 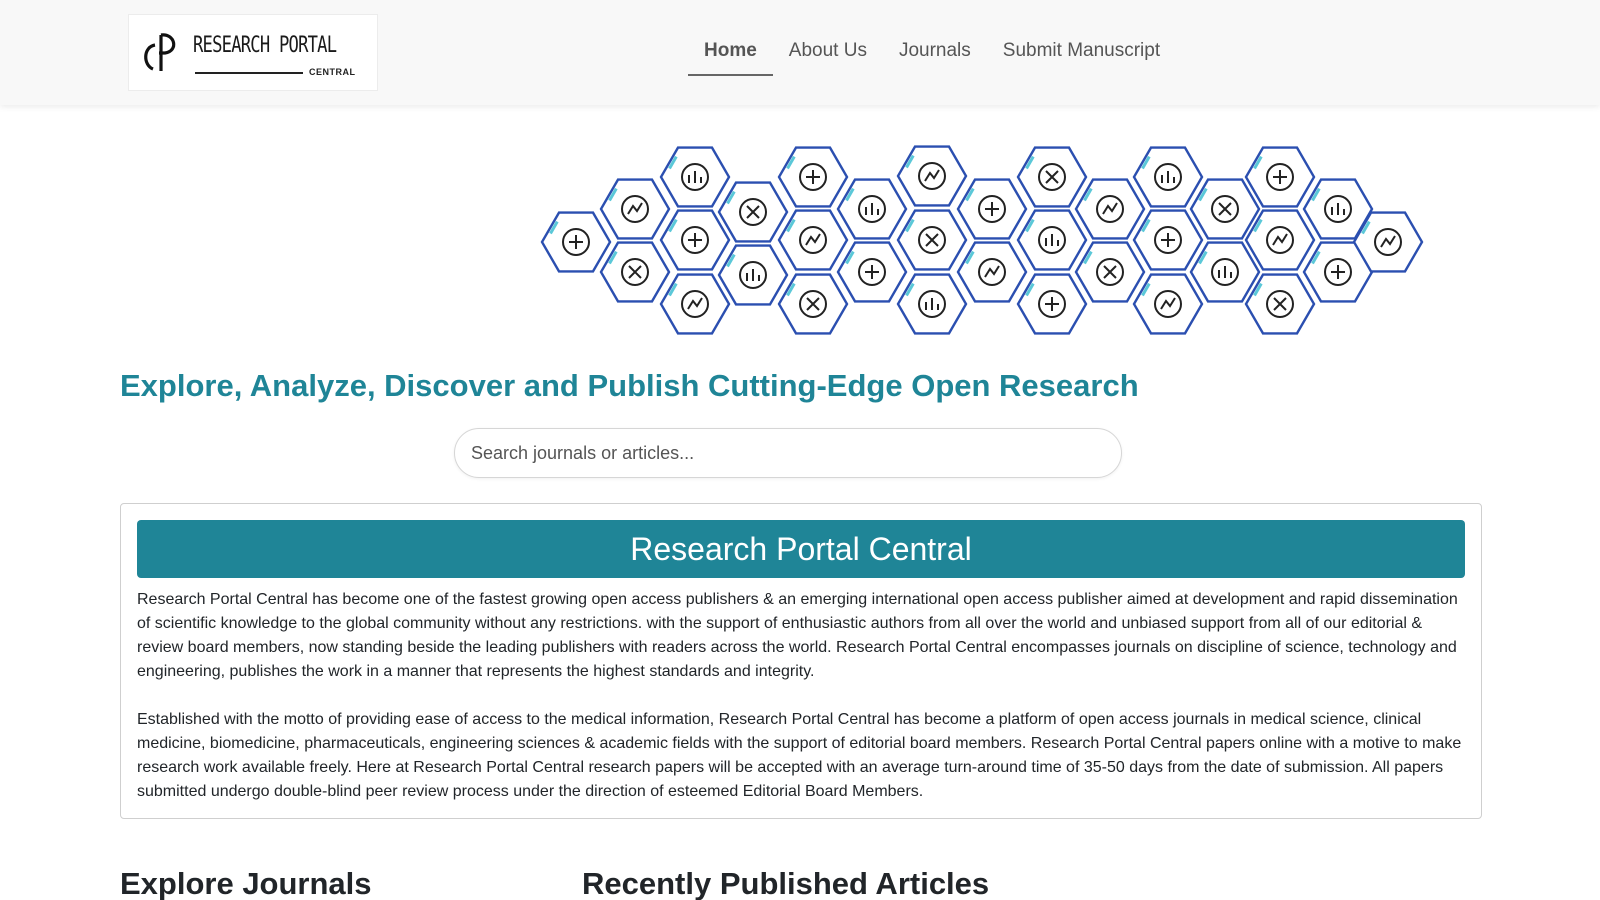 I want to click on lab-skull-icon, so click(x=1168, y=177).